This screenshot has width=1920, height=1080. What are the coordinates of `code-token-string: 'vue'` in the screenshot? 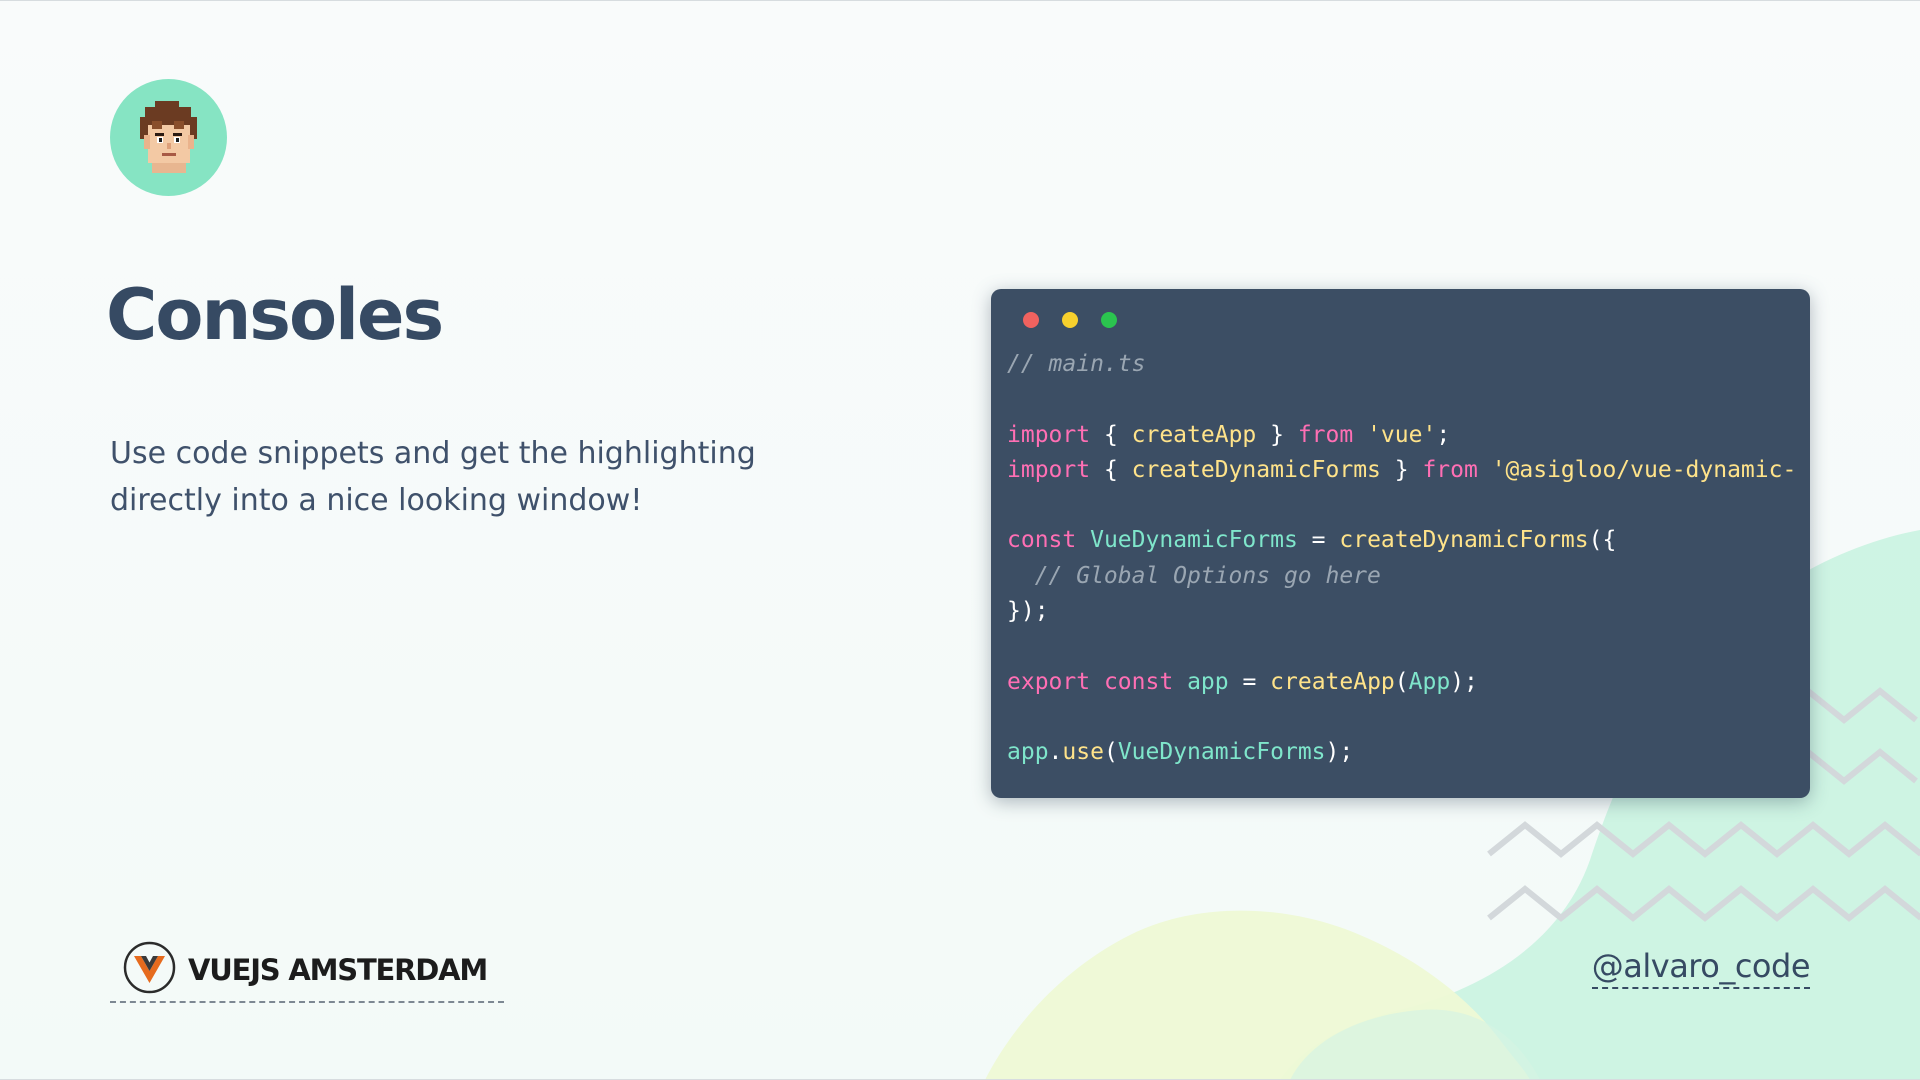 It's located at (1402, 434).